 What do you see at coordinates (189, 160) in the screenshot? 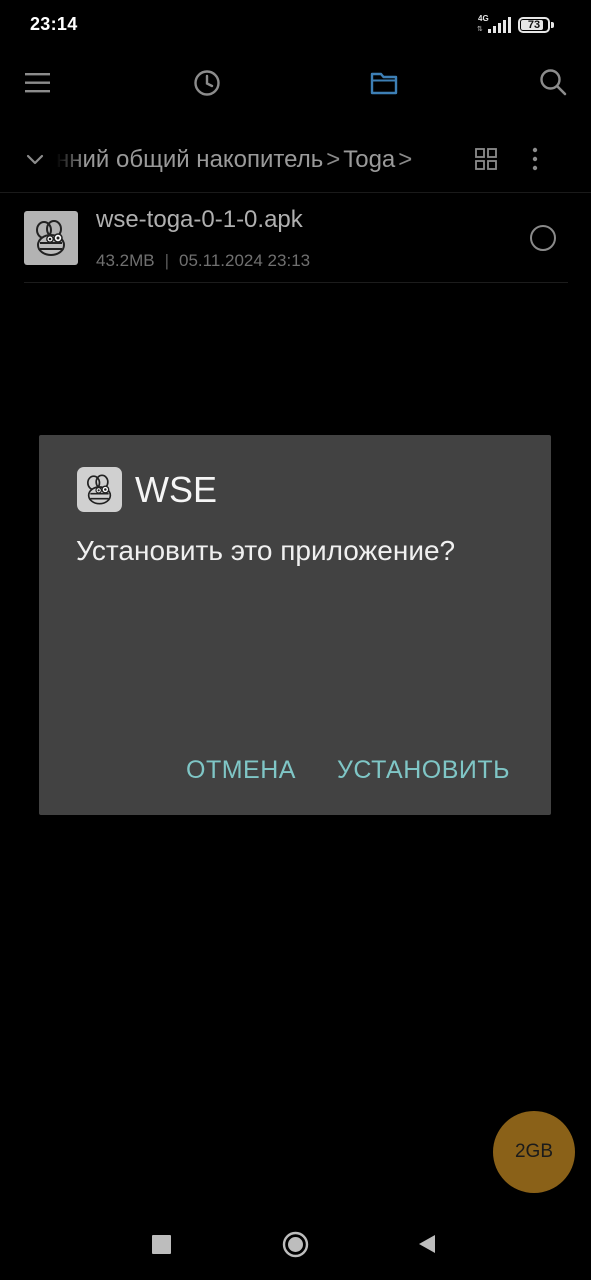
I see `breadcrumb-item-storage: нний общий накопитель` at bounding box center [189, 160].